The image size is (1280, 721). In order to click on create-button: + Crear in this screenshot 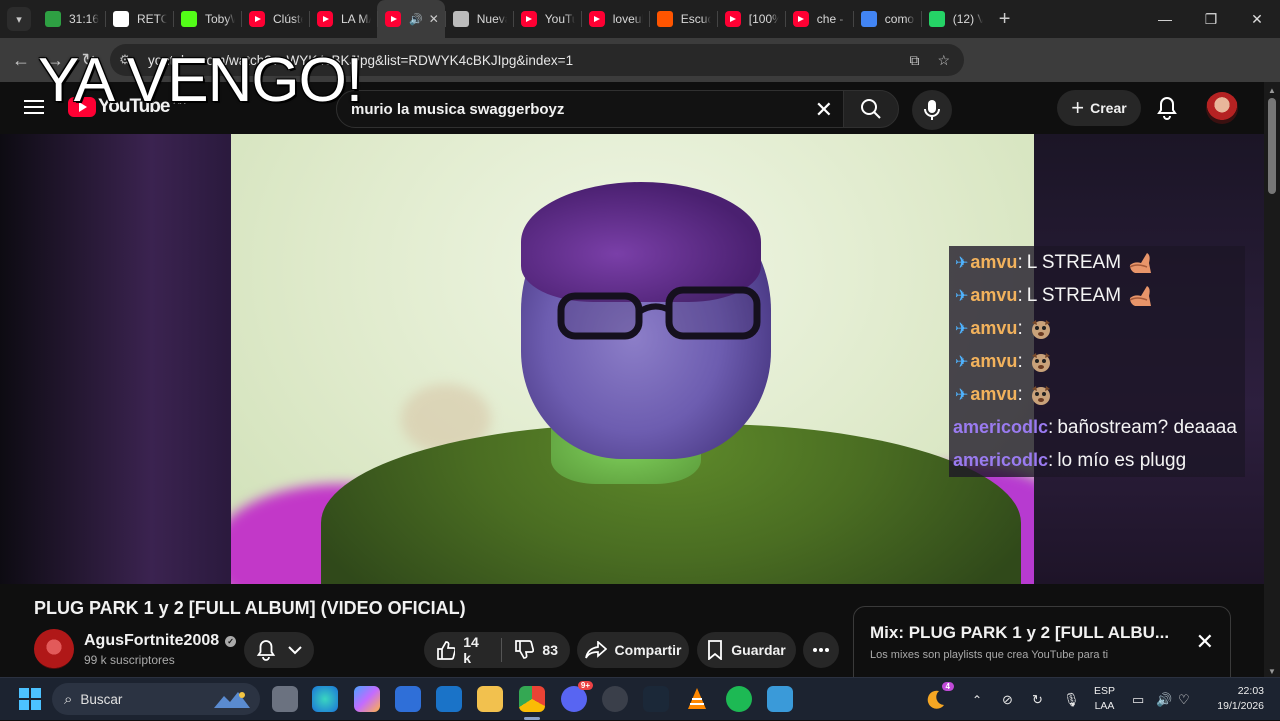, I will do `click(1099, 108)`.